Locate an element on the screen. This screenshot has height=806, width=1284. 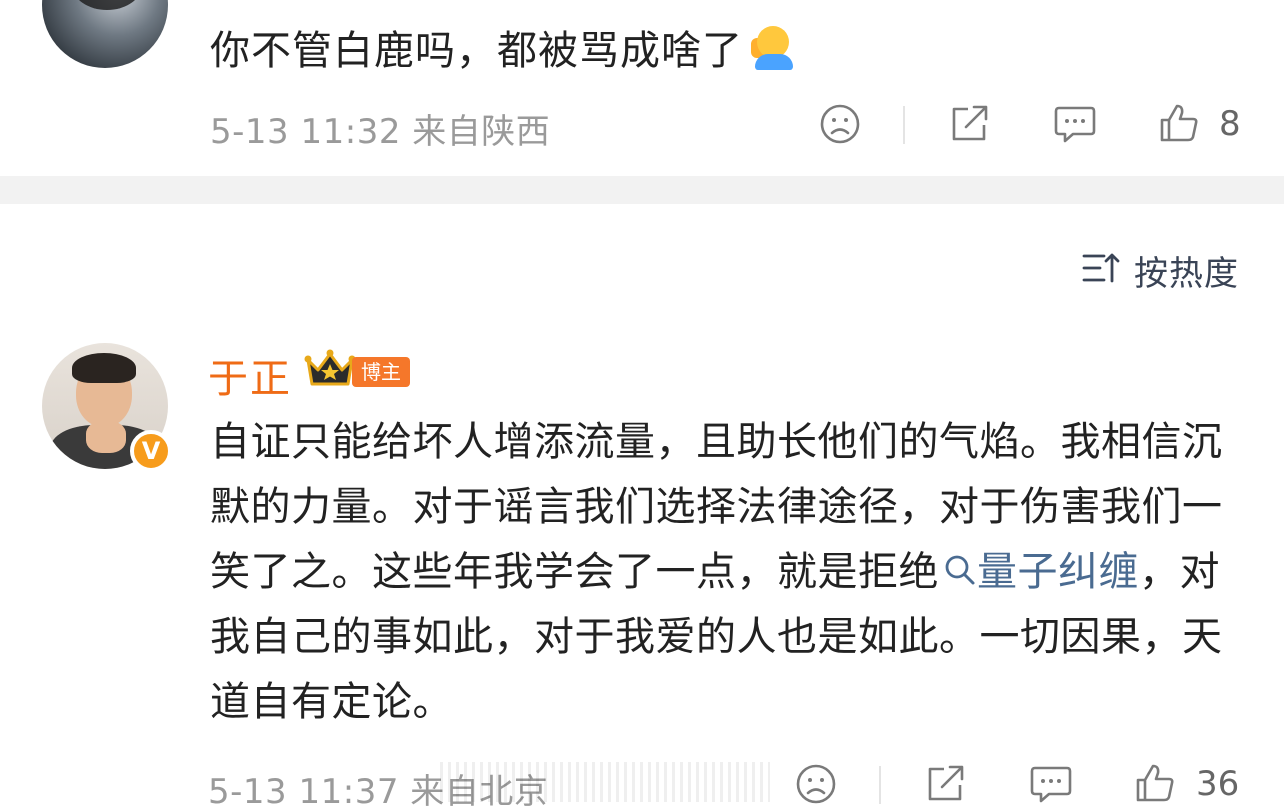
sort-by-hot-button: 按热度 is located at coordinates (1160, 272).